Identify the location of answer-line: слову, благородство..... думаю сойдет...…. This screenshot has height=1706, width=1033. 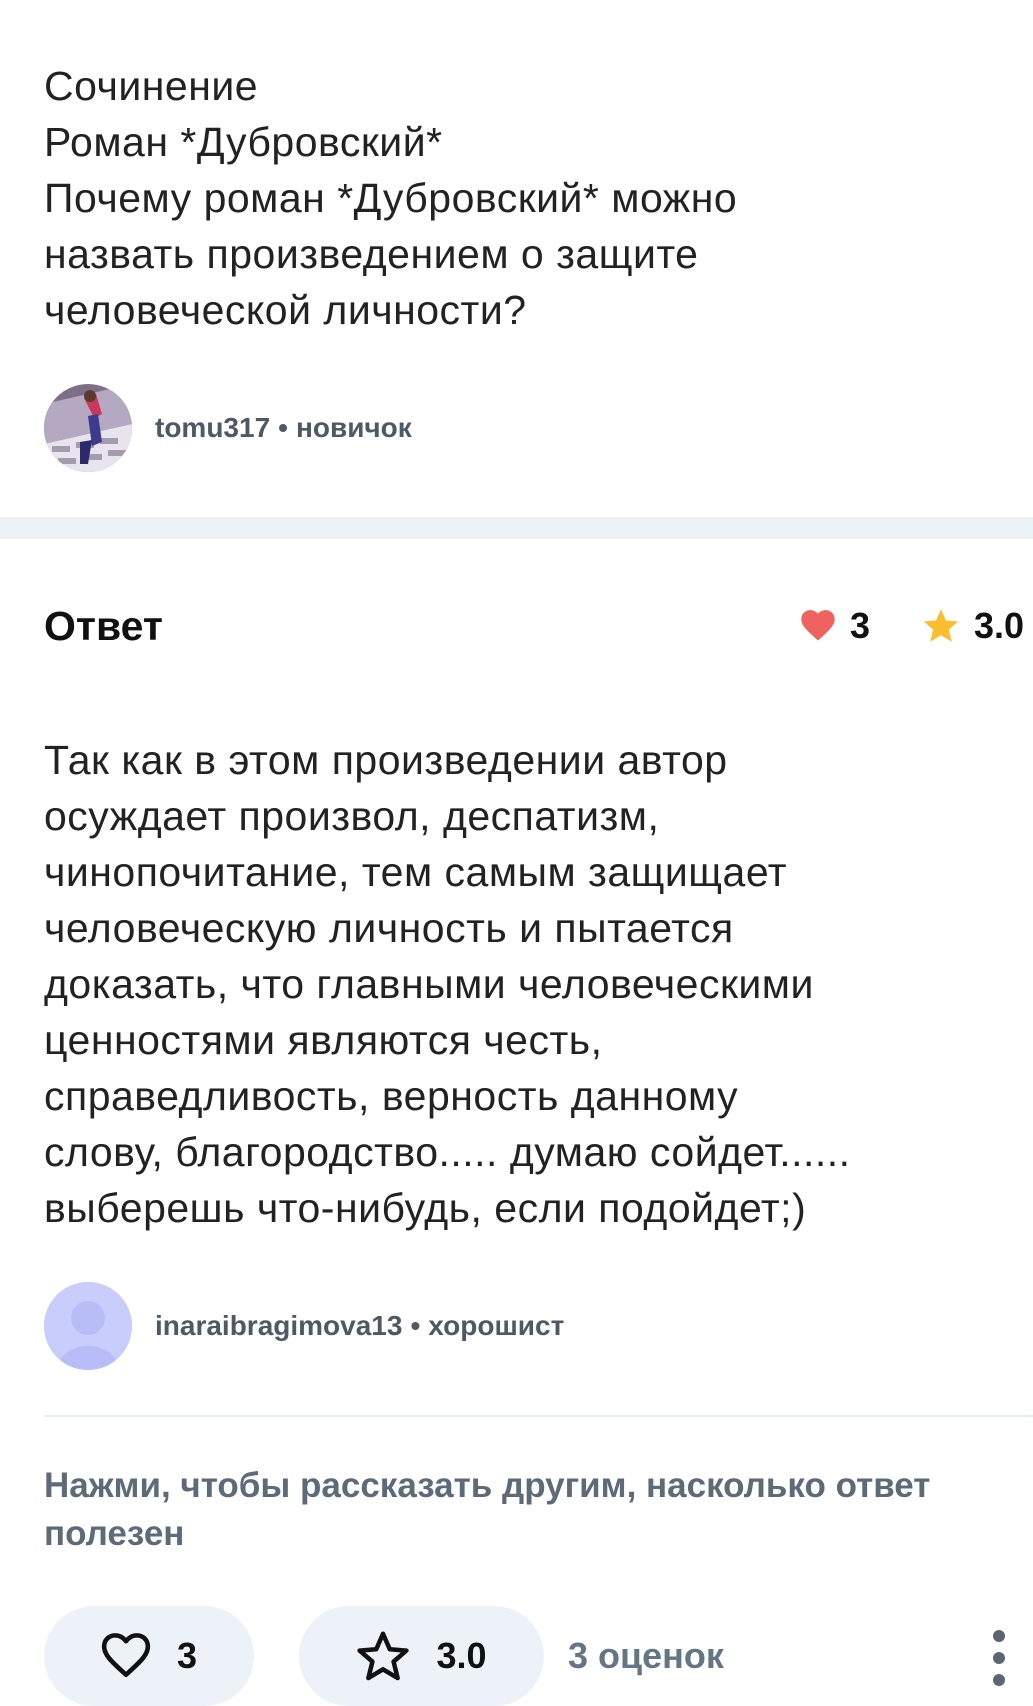
(447, 1152).